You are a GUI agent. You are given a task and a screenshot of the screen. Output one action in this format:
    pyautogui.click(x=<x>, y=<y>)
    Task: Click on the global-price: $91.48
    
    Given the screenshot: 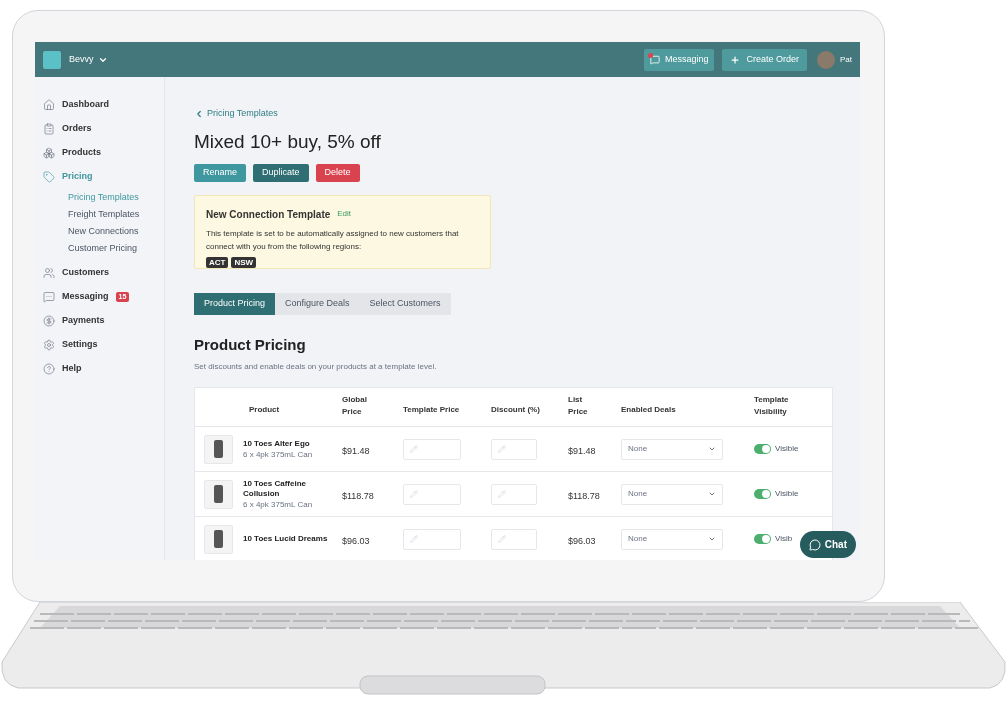 What is the action you would take?
    pyautogui.click(x=356, y=451)
    